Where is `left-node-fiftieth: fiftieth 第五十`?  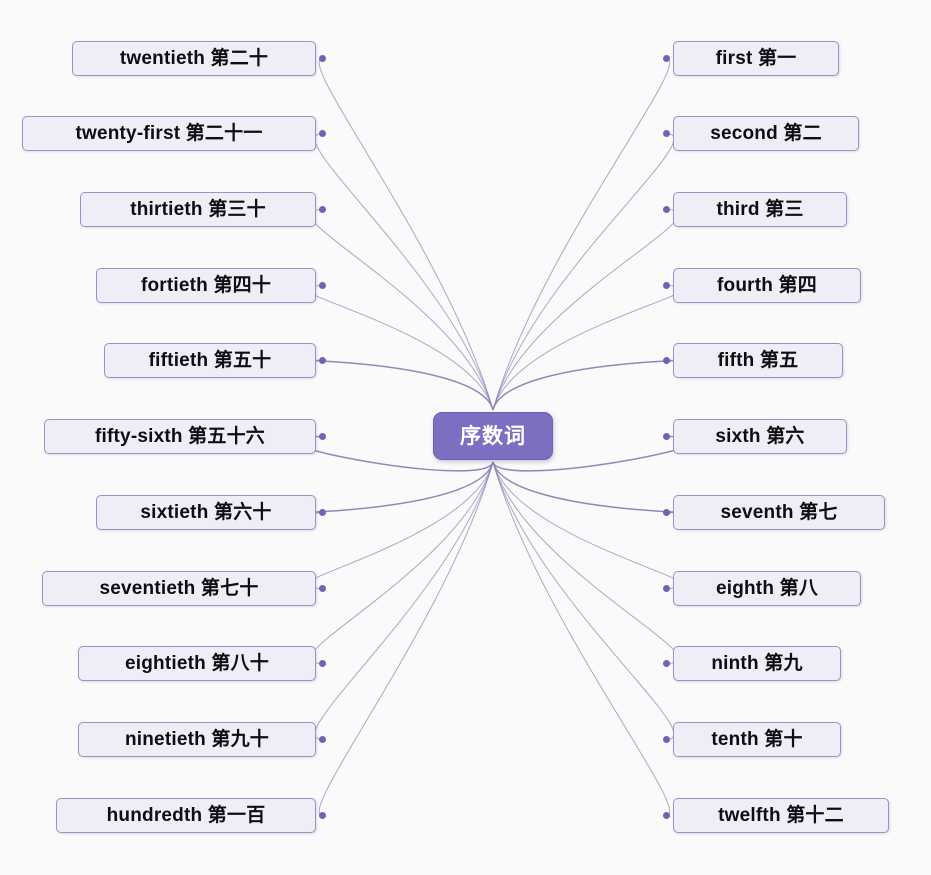
left-node-fiftieth: fiftieth 第五十 is located at coordinates (210, 360).